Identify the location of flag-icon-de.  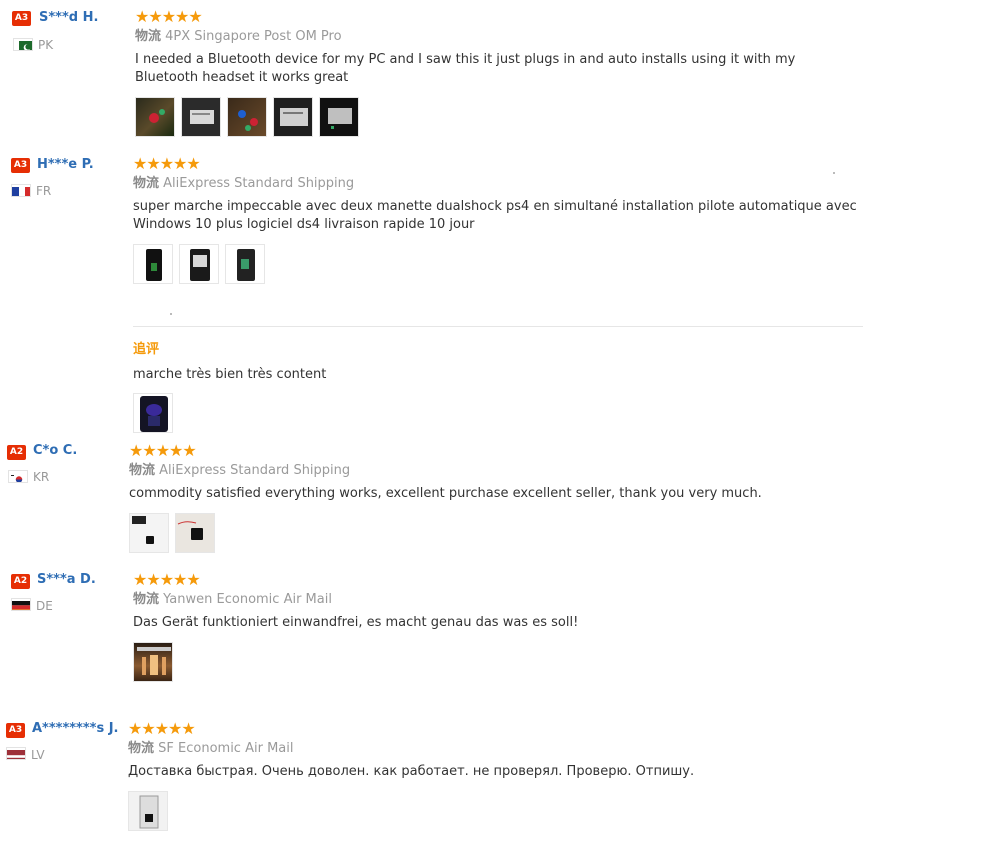
(21, 604).